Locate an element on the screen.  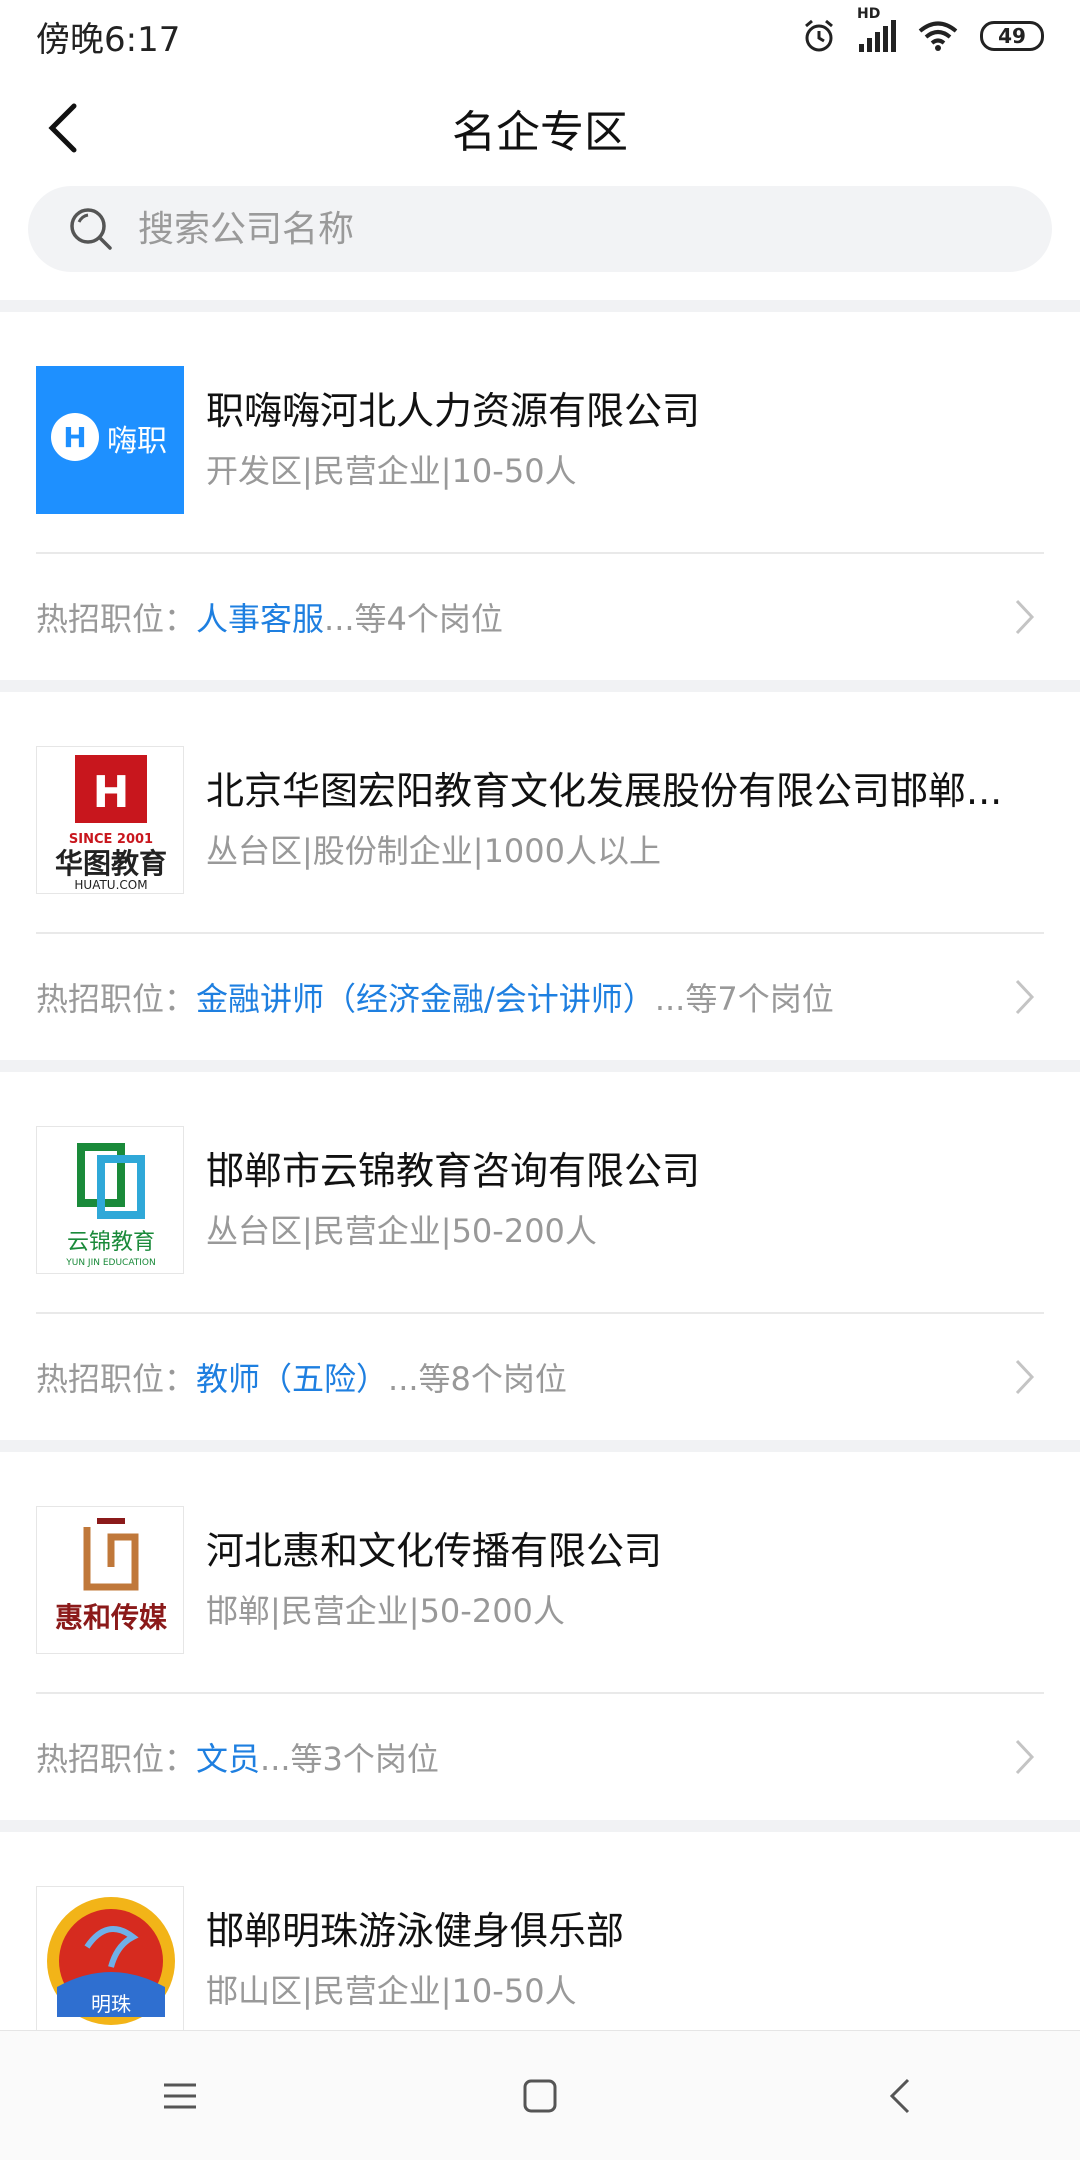
hot-jobs-row: 热招职位： 金融讲师（经济金融/会计讲师） ...等7个岗位 is located at coordinates (540, 997).